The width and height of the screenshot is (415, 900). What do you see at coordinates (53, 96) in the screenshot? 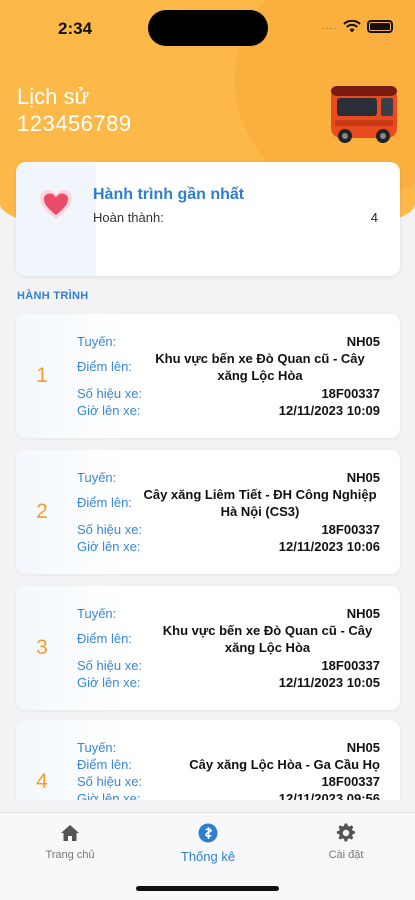
I see `page-title: Lịch sử` at bounding box center [53, 96].